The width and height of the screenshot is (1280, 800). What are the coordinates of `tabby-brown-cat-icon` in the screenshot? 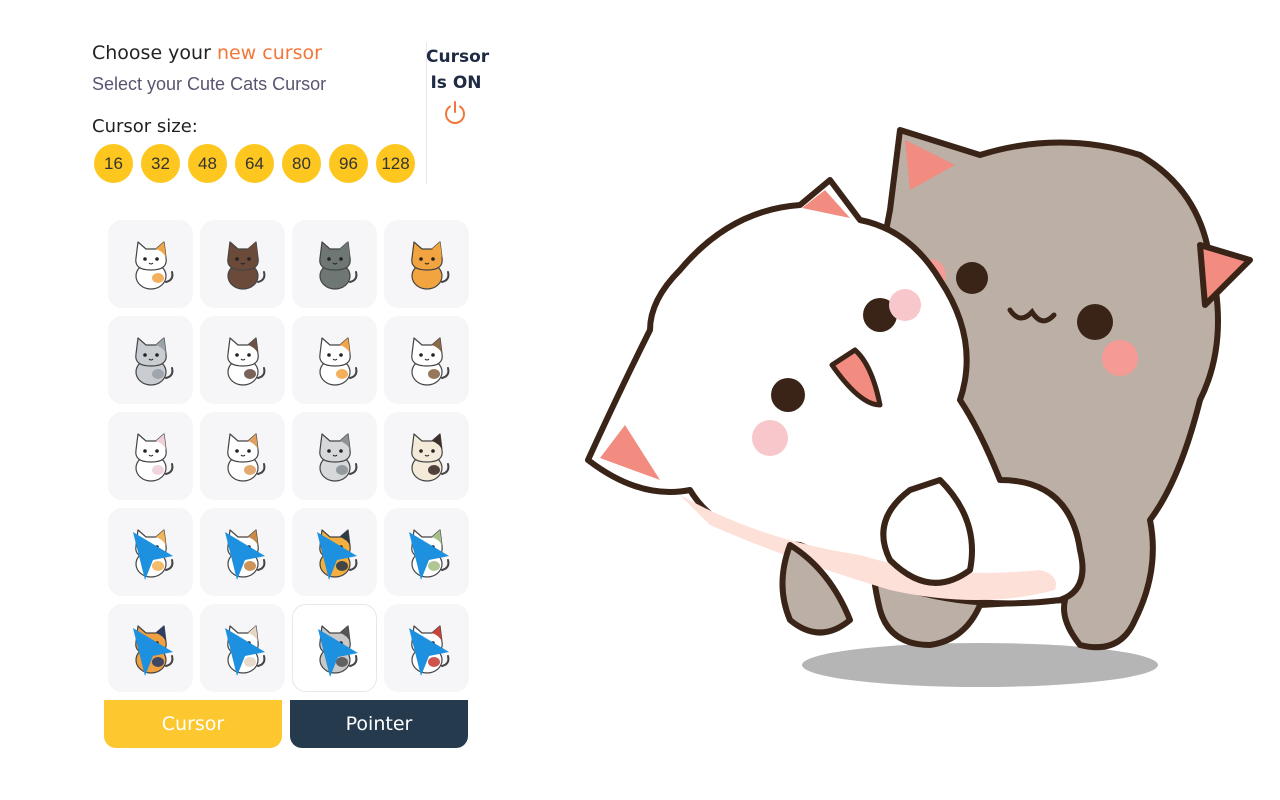 It's located at (429, 361).